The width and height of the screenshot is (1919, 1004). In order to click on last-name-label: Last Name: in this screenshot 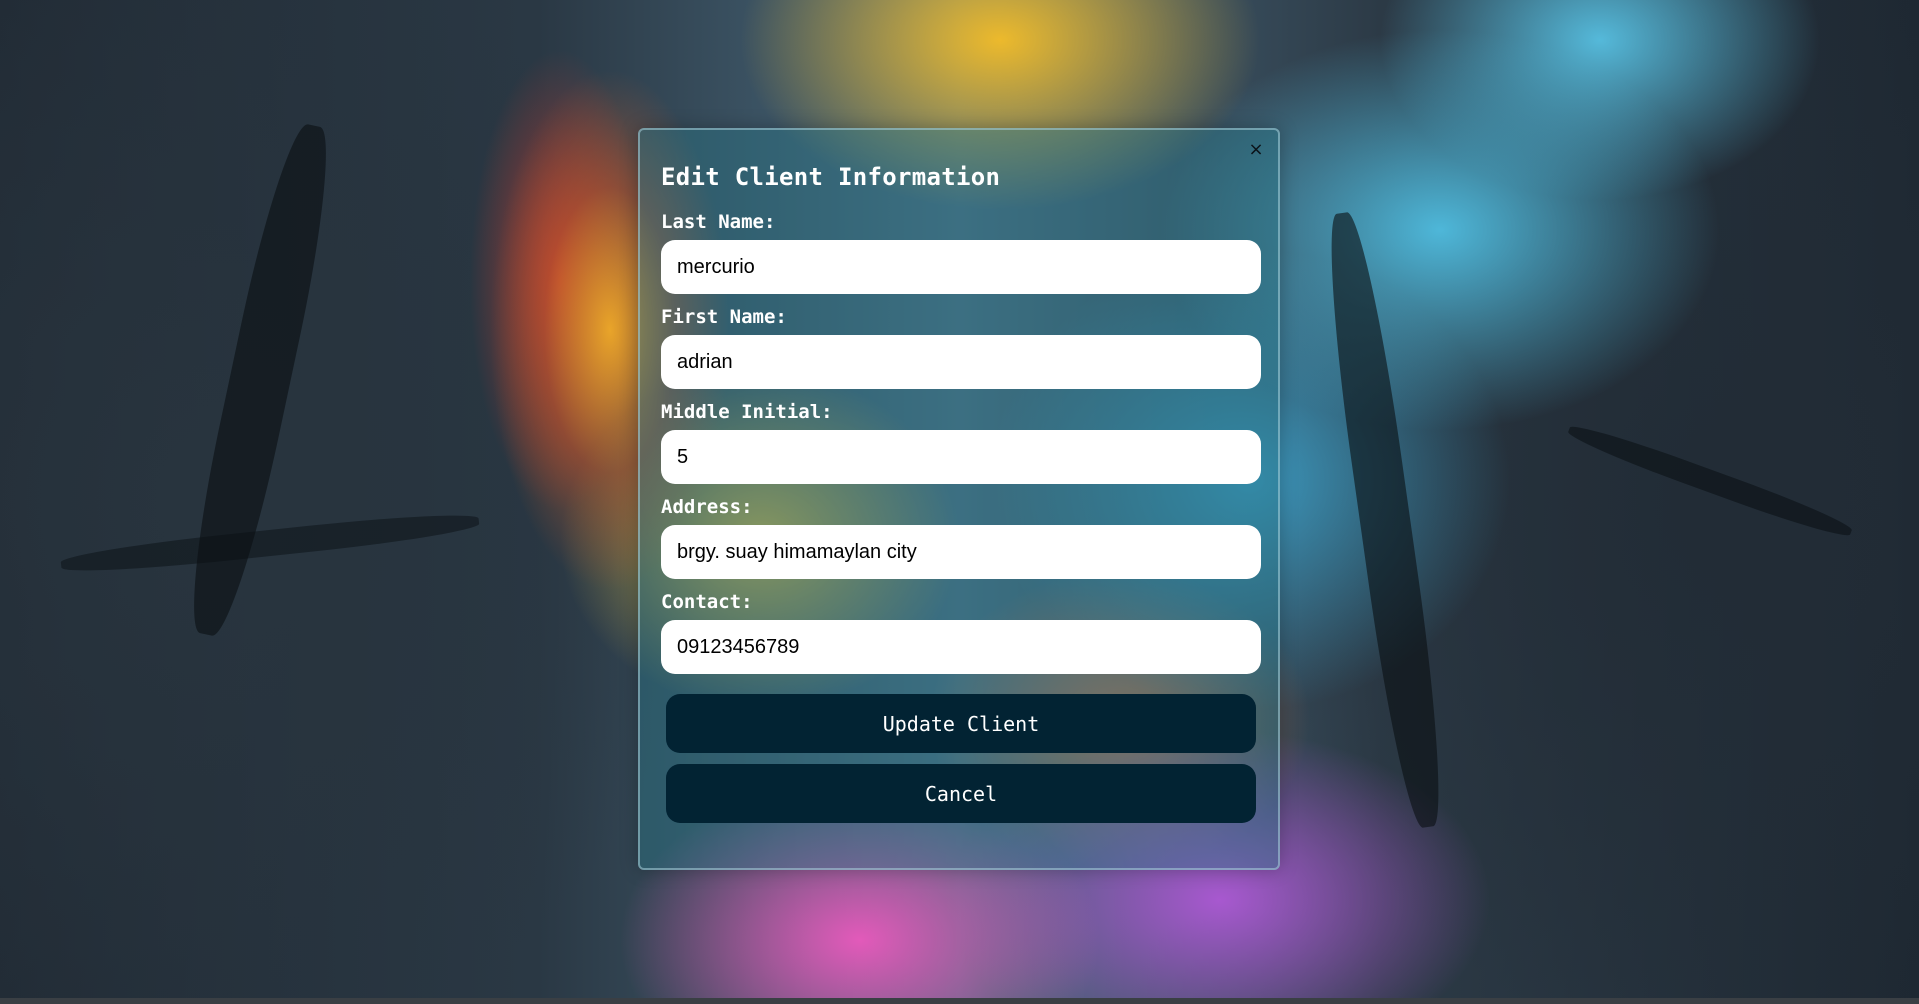, I will do `click(718, 222)`.